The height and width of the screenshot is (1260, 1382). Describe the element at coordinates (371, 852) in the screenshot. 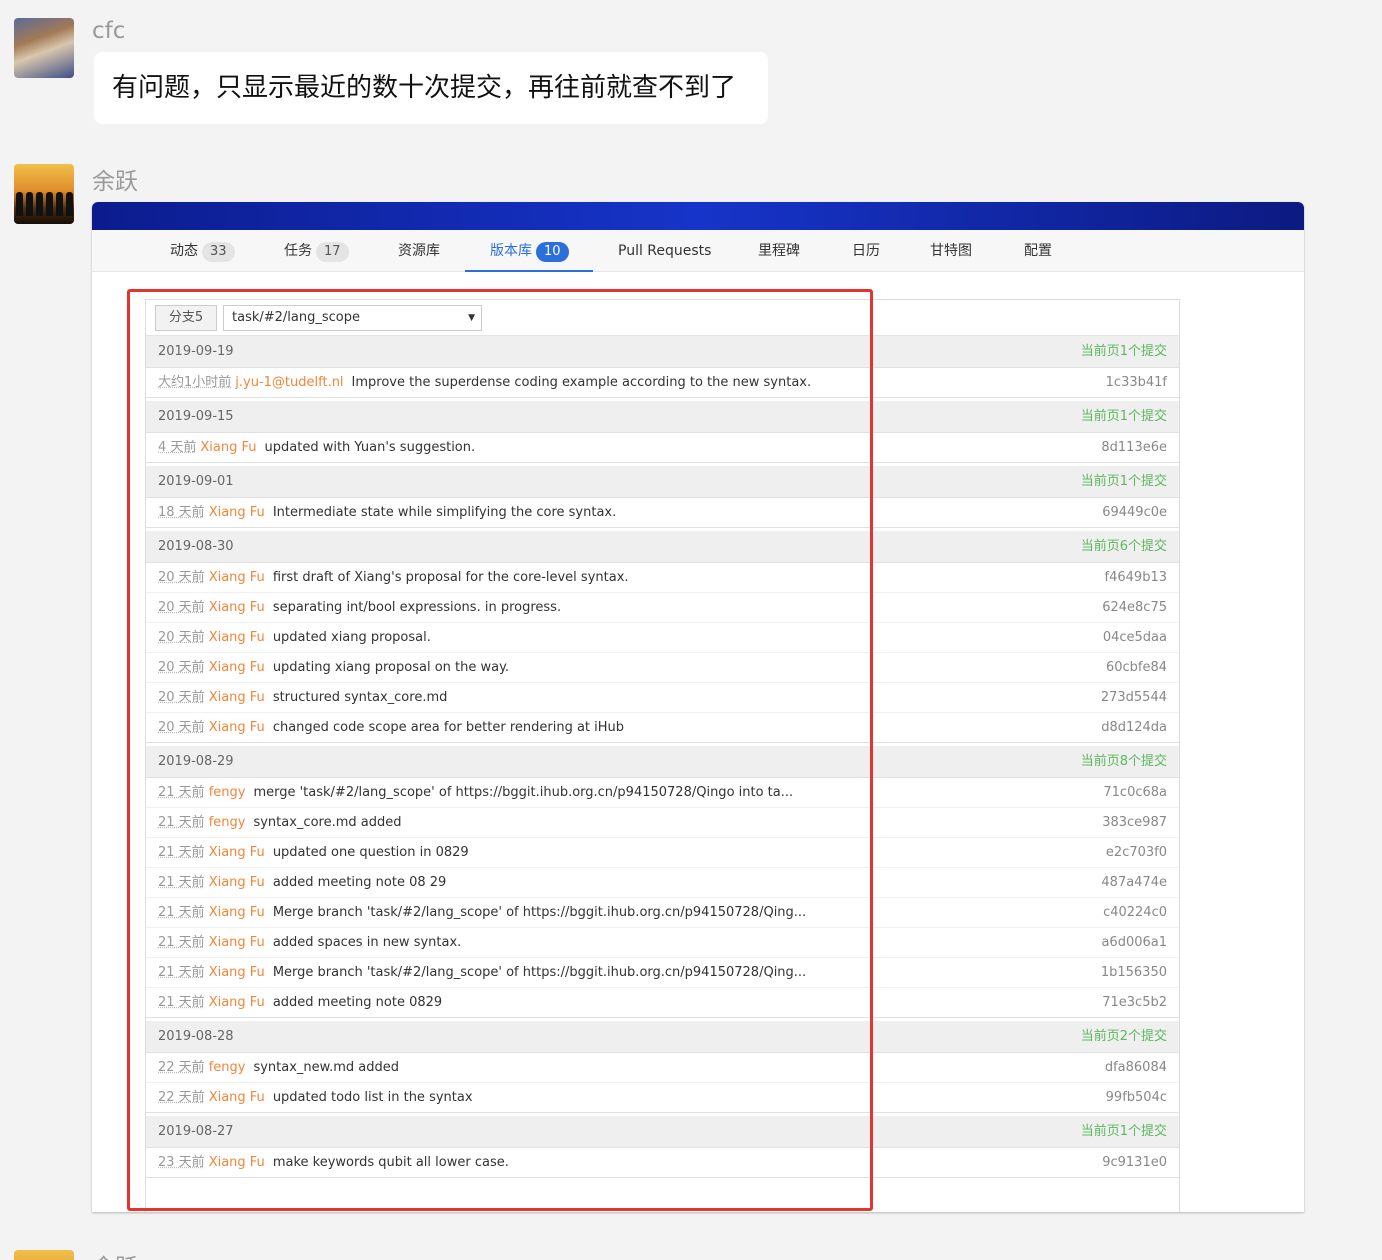

I see `commit-message: updated one question in 0829` at that location.